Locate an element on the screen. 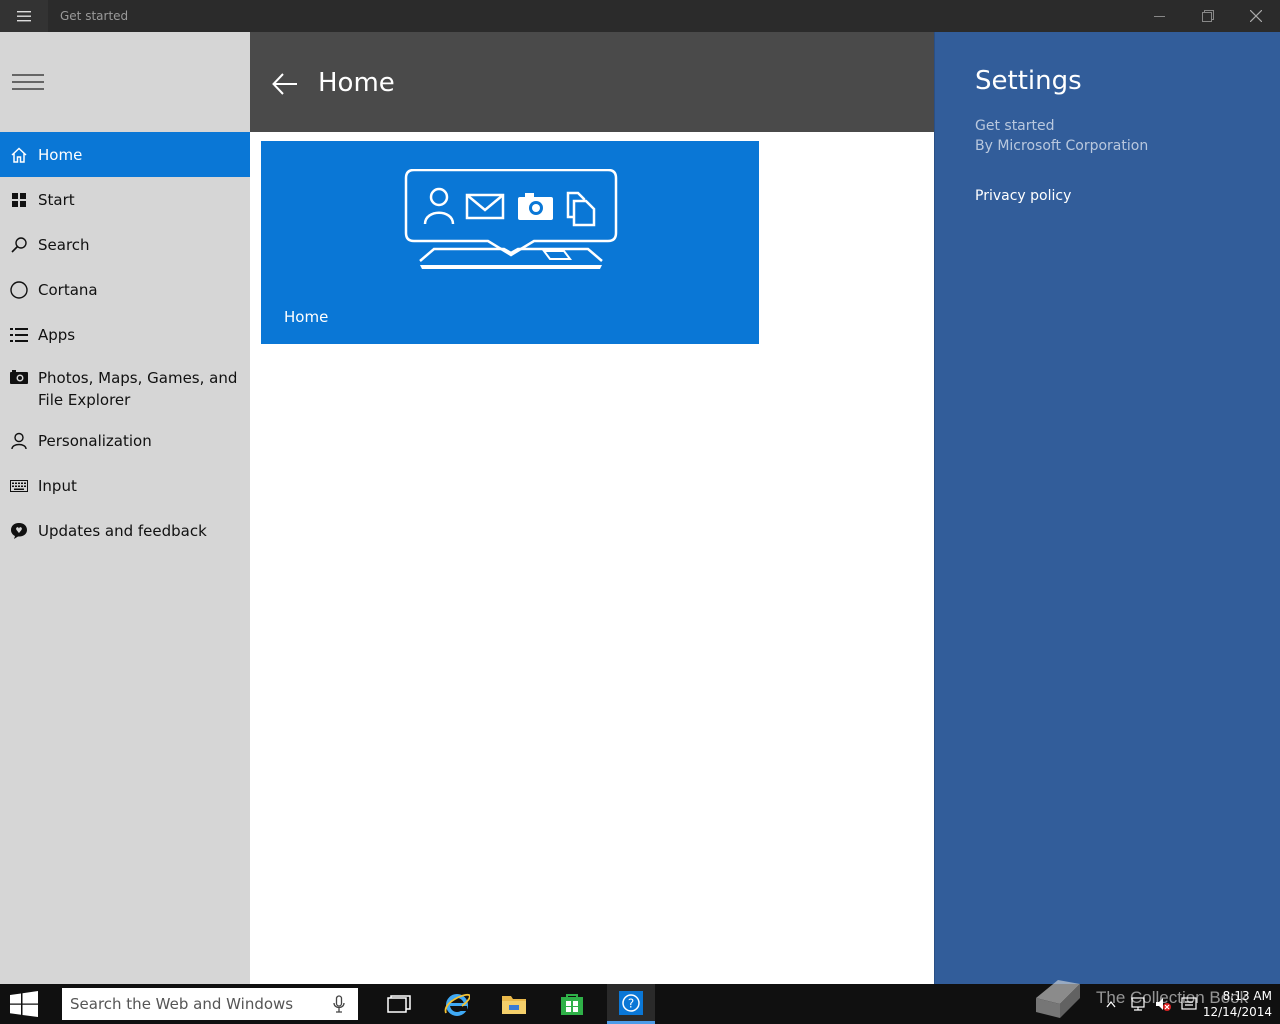 The width and height of the screenshot is (1280, 1024). cortana-icon is located at coordinates (19, 290).